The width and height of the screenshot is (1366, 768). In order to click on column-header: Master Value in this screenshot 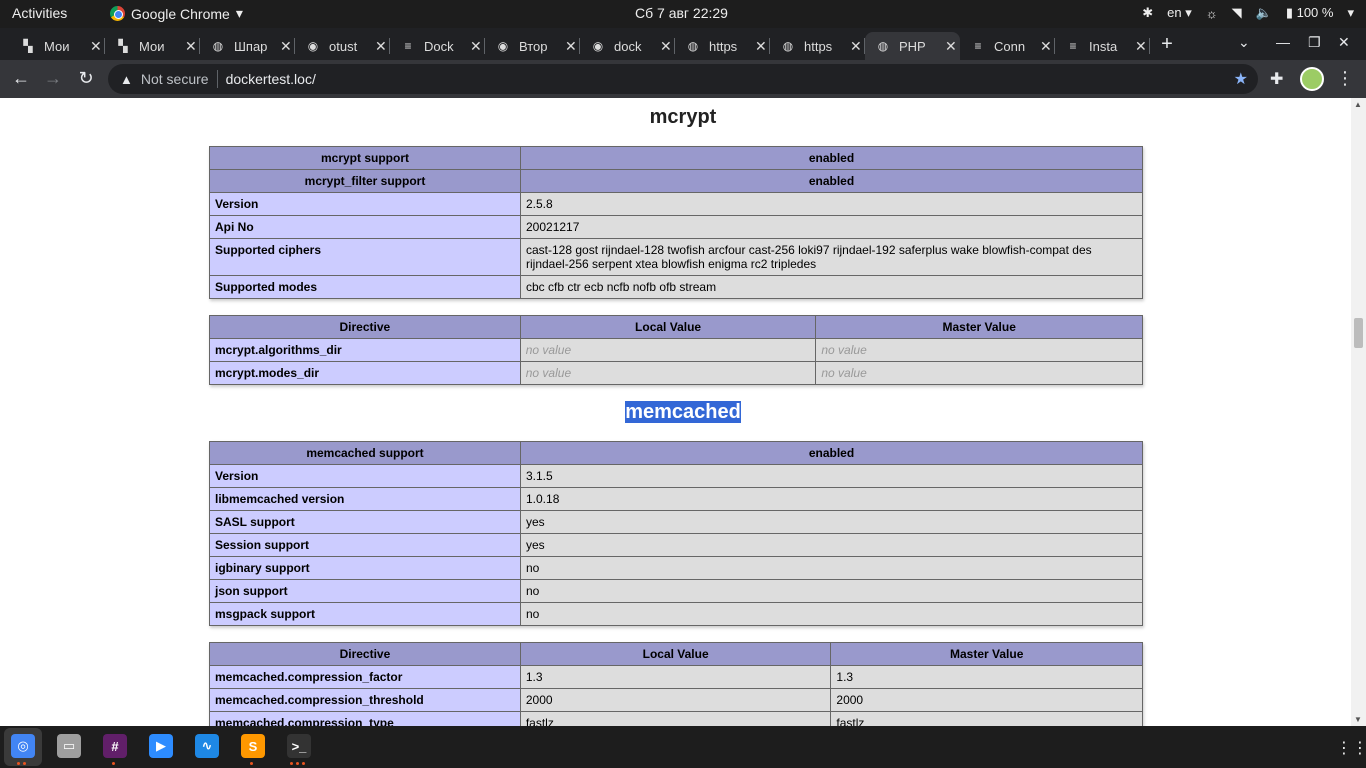, I will do `click(979, 327)`.